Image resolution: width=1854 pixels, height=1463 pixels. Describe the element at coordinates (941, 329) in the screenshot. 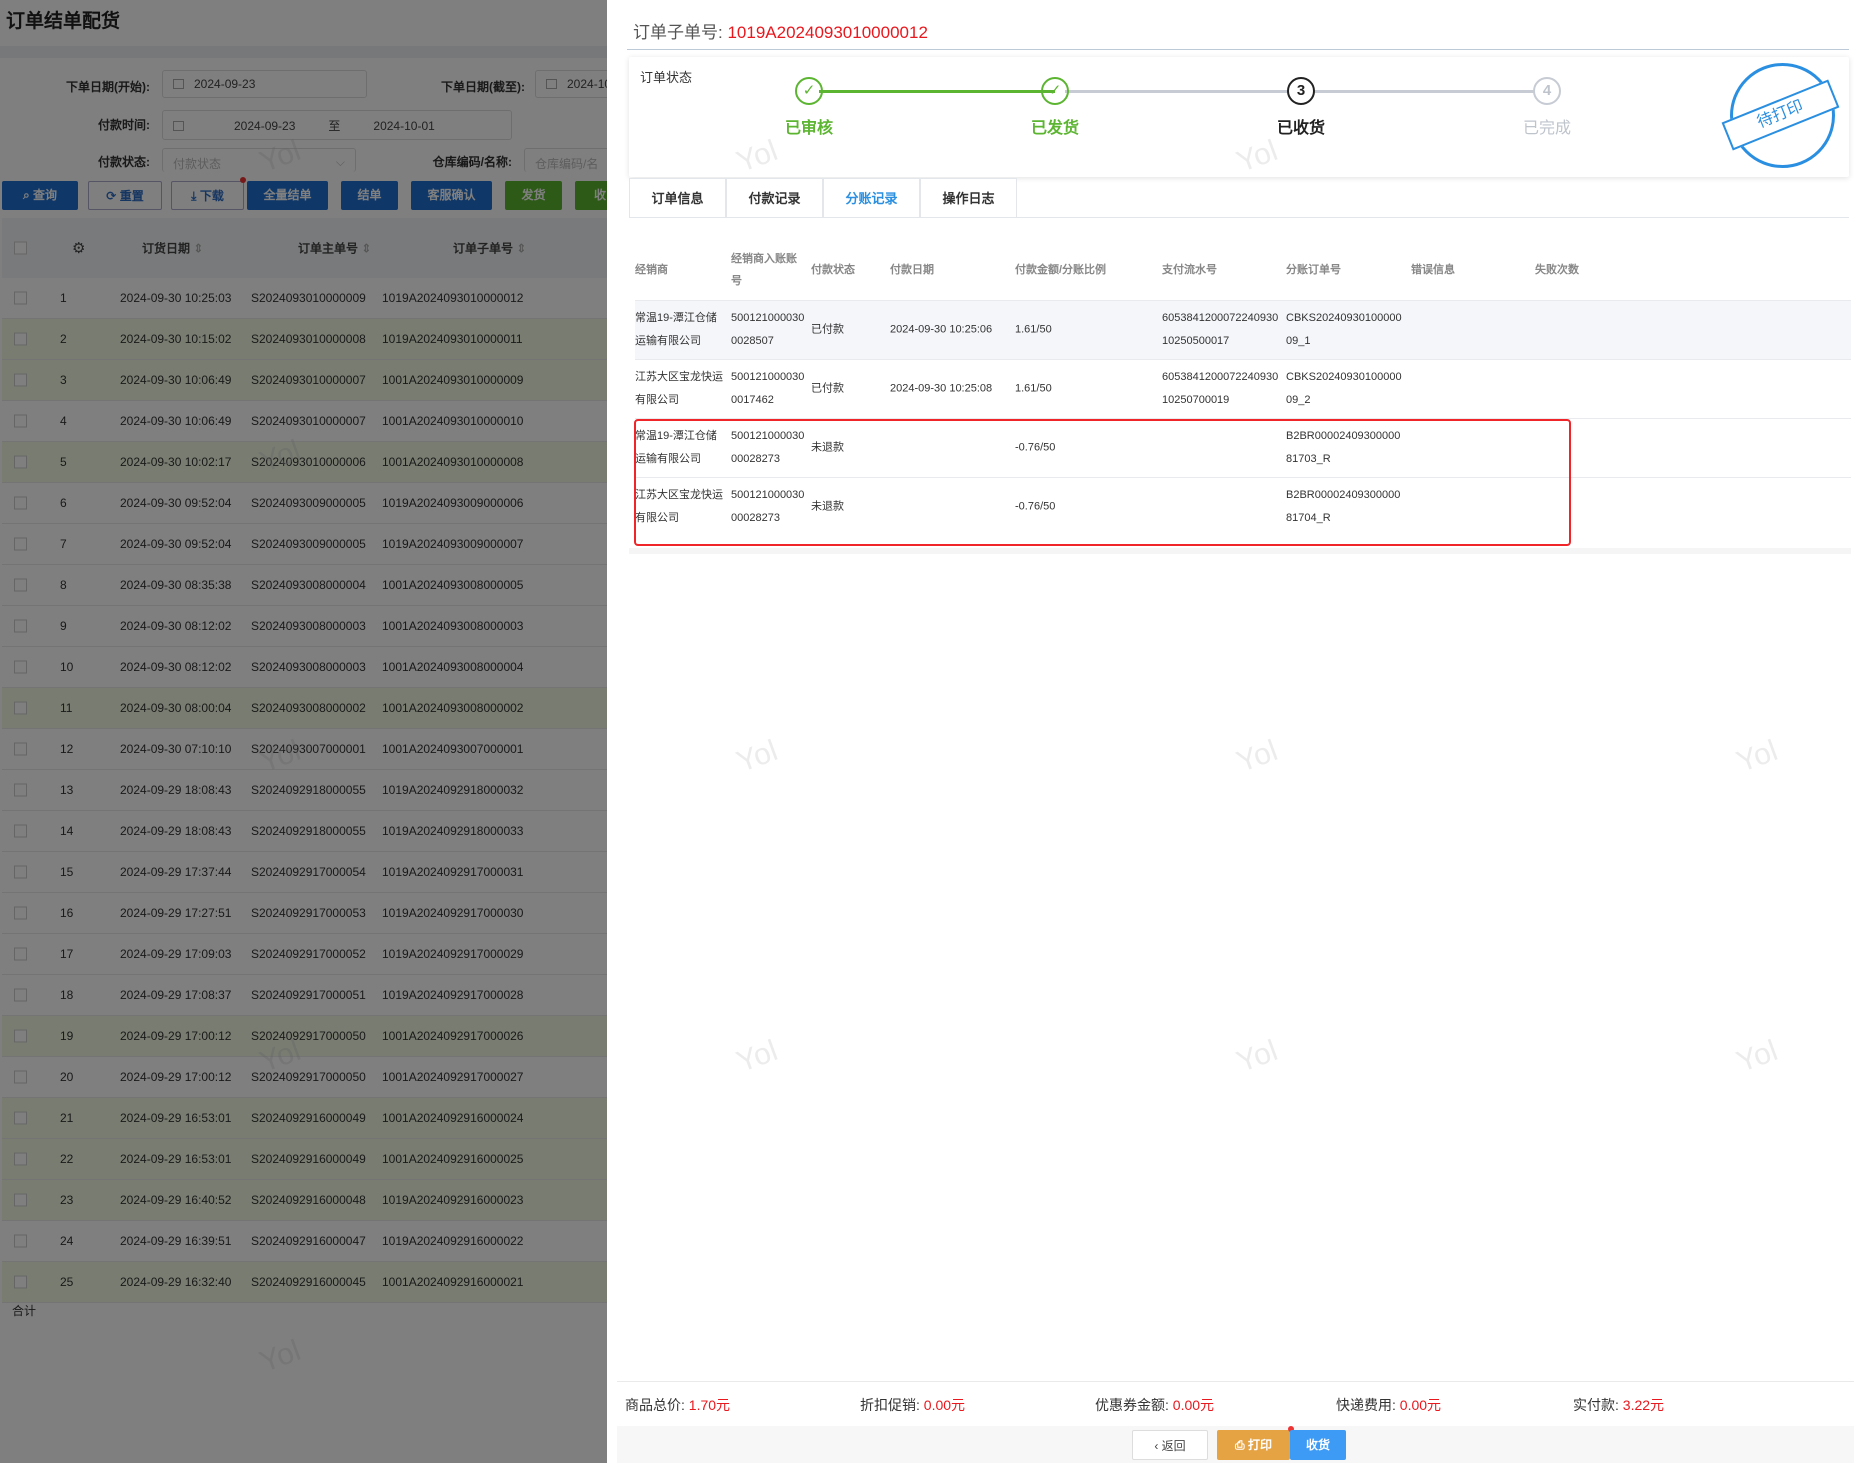

I see `pay-date: 2024-09-30 10:25:06` at that location.